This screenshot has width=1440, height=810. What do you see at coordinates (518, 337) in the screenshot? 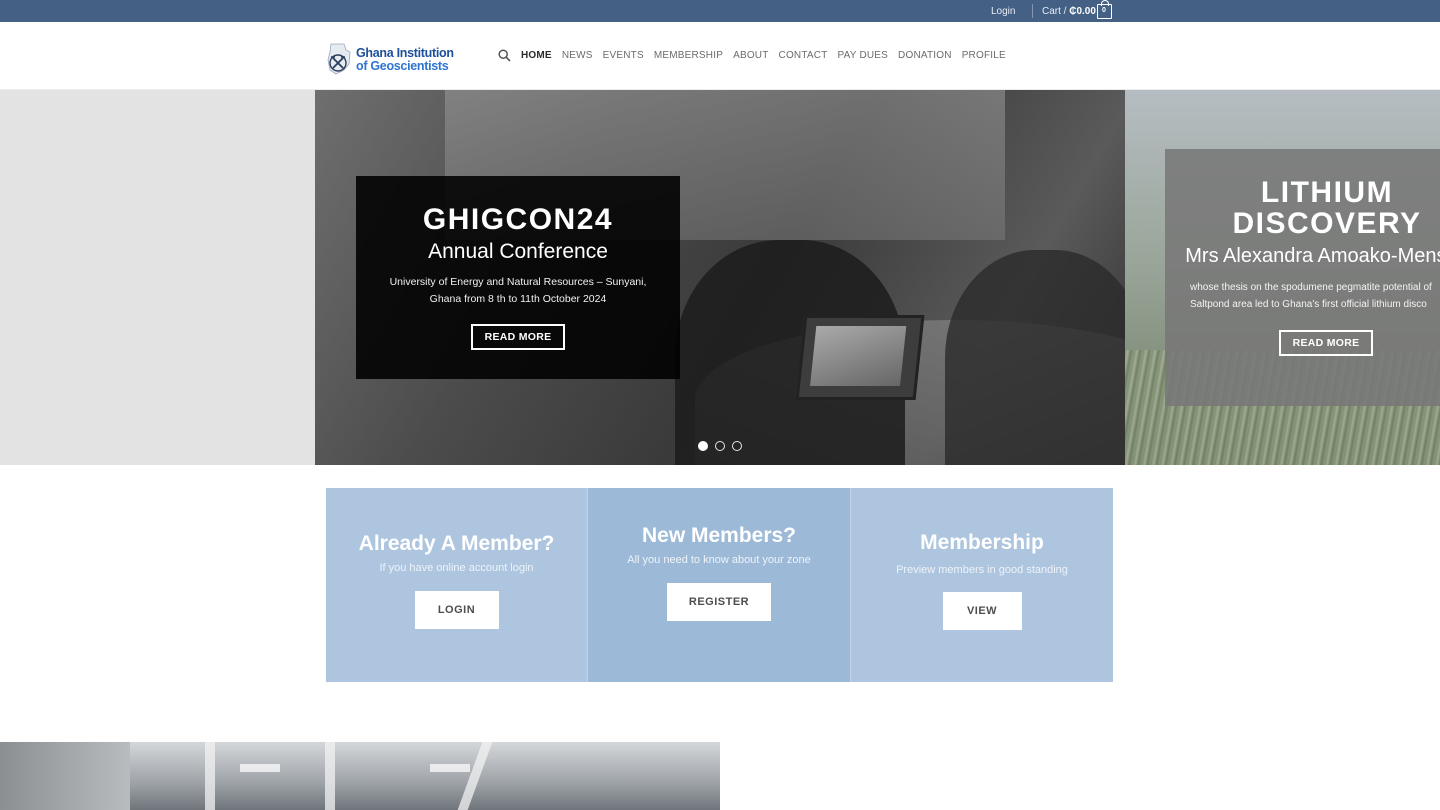
I see `read-more-button: READ MORE` at bounding box center [518, 337].